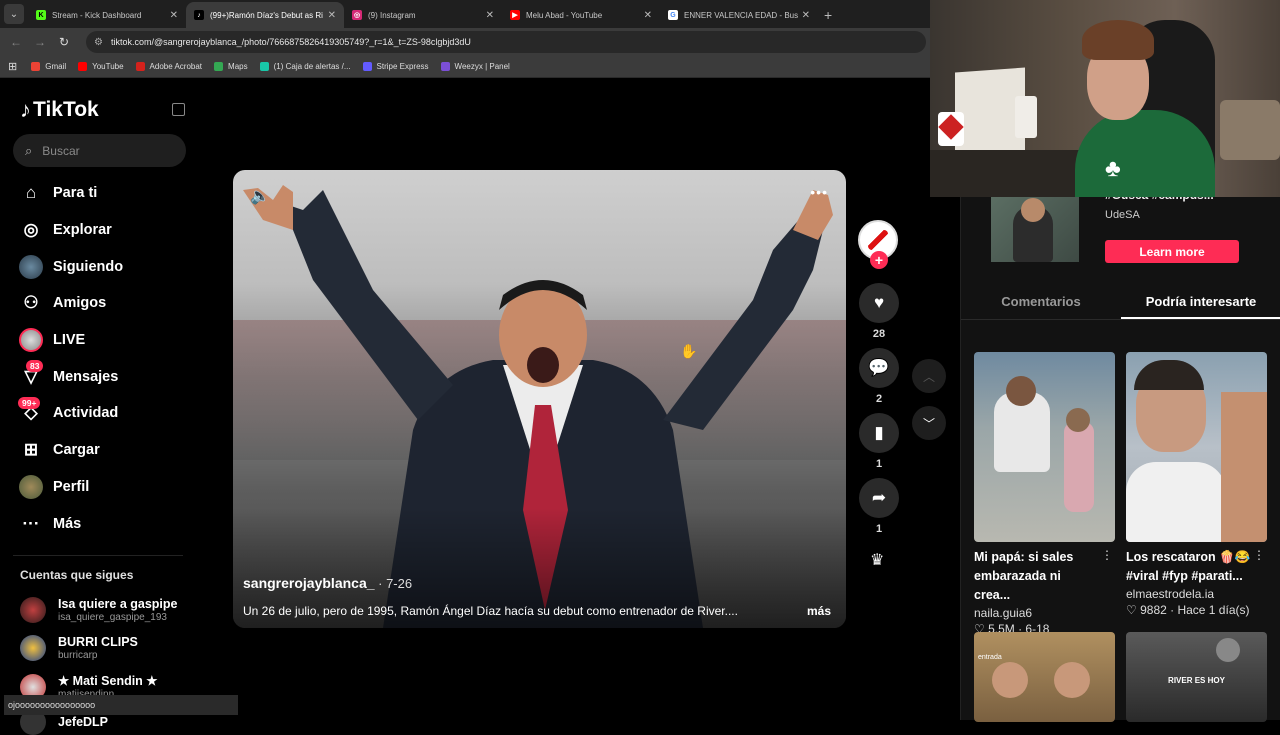 The height and width of the screenshot is (735, 1280). Describe the element at coordinates (108, 681) in the screenshot. I see `account-name: ★ Mati Sendin ★` at that location.